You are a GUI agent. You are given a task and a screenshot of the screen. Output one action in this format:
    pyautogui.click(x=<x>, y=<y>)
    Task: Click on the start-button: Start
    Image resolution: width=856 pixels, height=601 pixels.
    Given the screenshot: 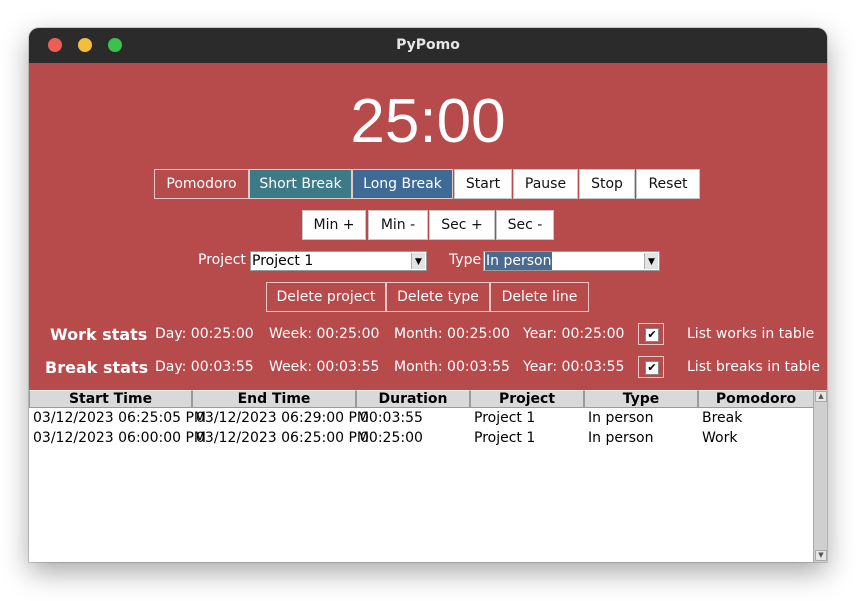 What is the action you would take?
    pyautogui.click(x=483, y=184)
    